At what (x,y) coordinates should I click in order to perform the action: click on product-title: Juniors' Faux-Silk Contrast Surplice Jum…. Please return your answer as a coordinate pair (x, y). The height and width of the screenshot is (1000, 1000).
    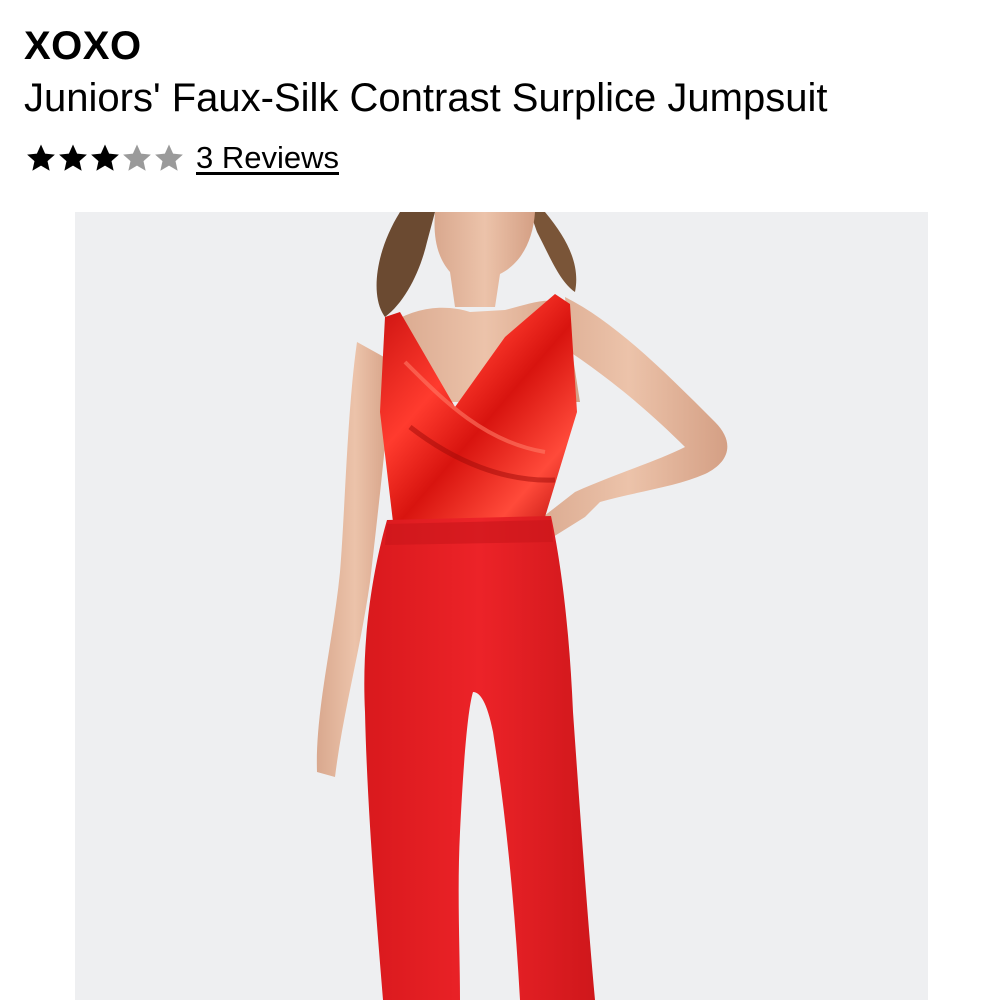
    Looking at the image, I should click on (426, 98).